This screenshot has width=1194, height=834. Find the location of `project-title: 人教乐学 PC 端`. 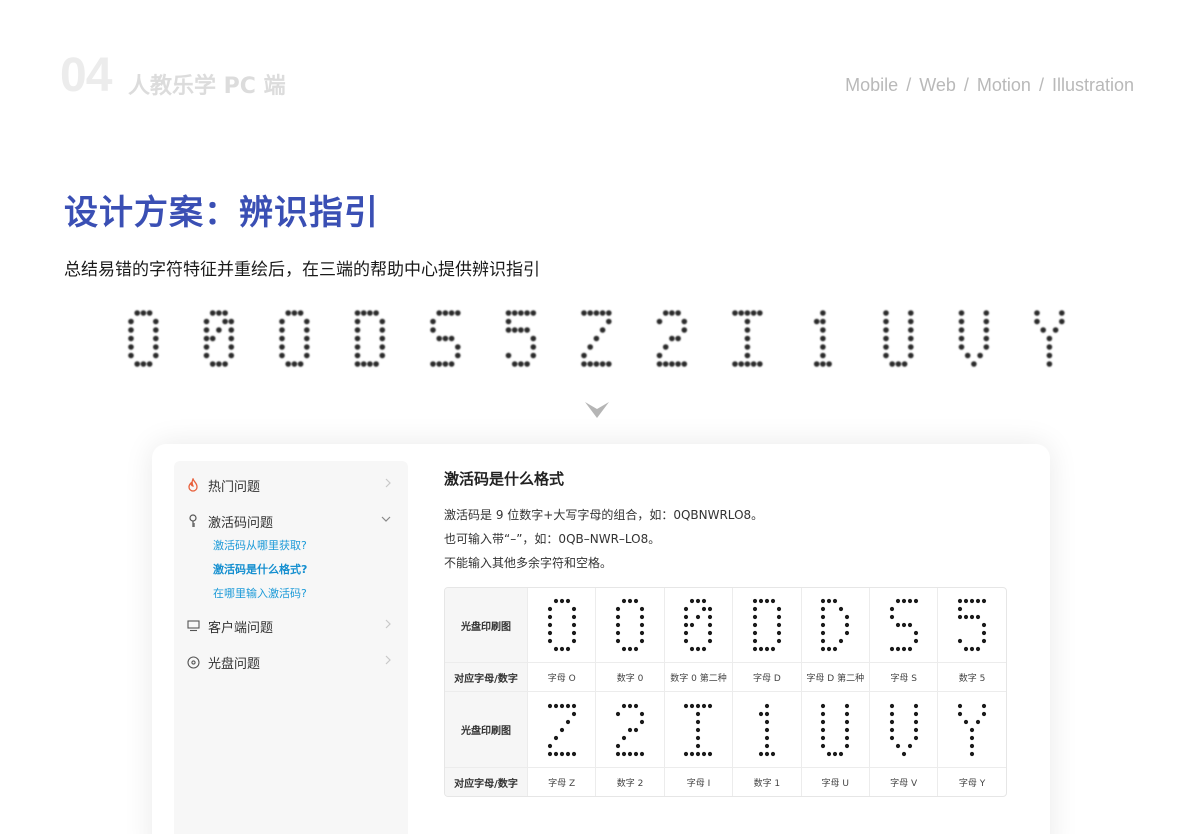

project-title: 人教乐学 PC 端 is located at coordinates (207, 86).